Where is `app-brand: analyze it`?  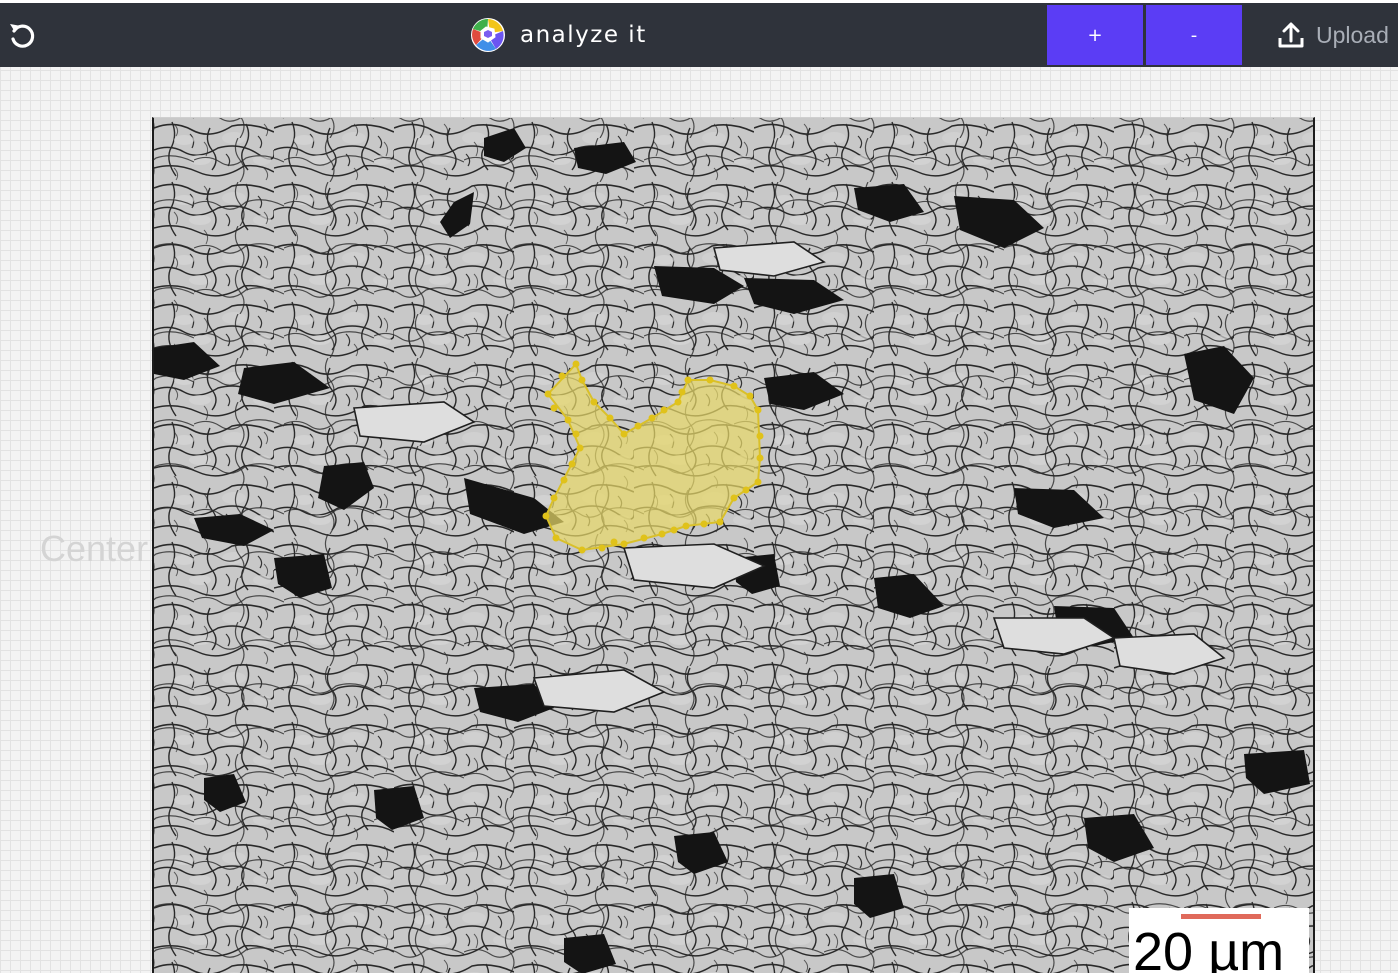 app-brand: analyze it is located at coordinates (558, 35).